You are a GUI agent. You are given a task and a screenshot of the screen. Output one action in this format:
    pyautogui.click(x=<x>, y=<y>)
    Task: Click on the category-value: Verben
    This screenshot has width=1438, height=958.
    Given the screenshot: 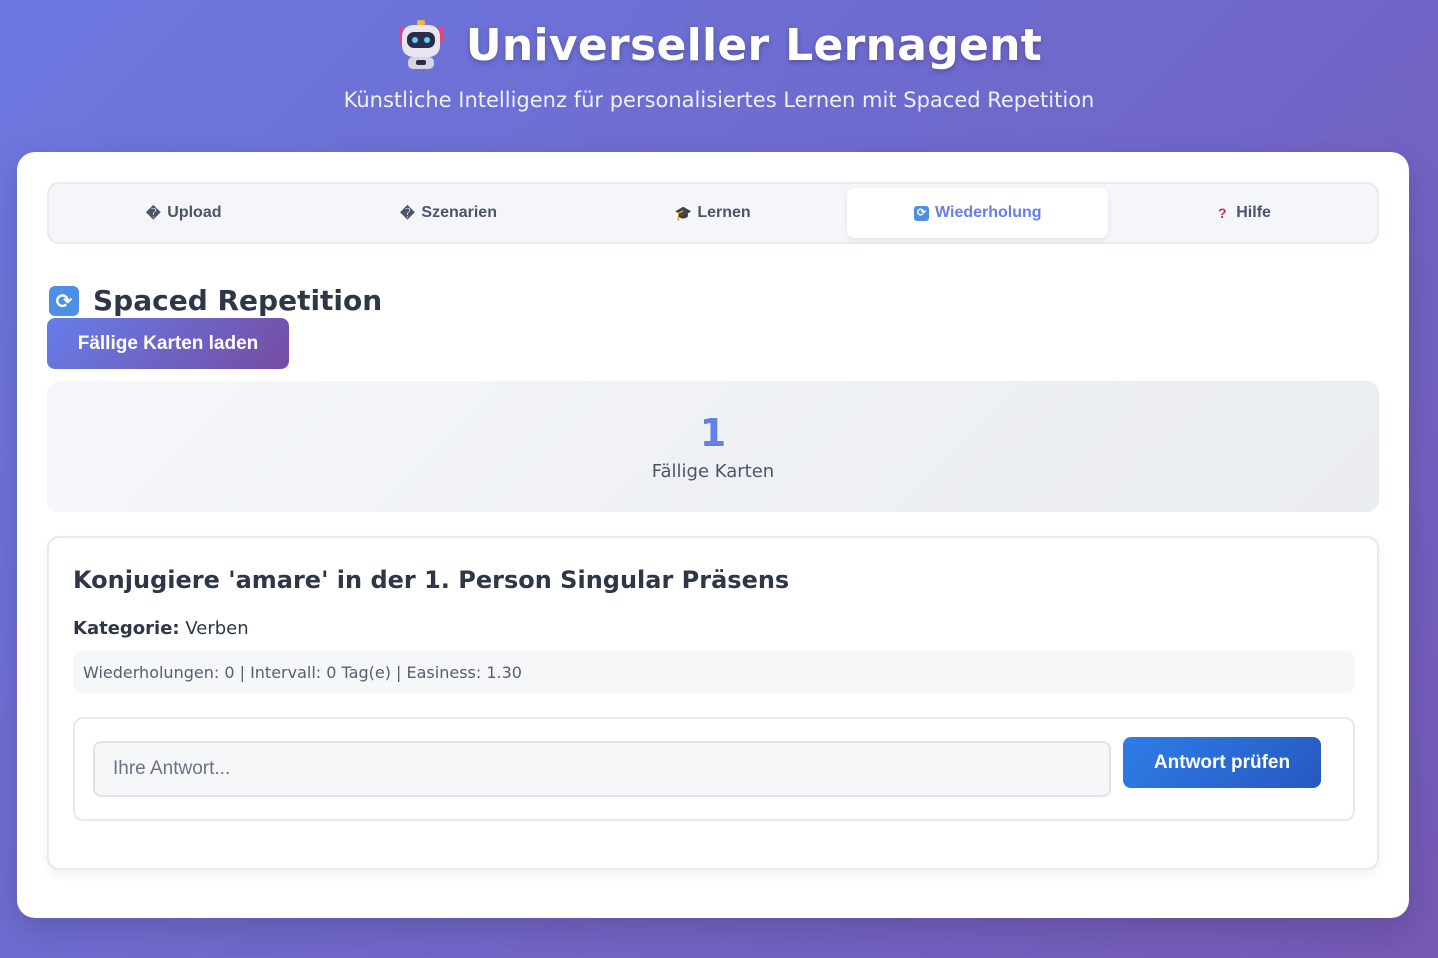 What is the action you would take?
    pyautogui.click(x=217, y=628)
    